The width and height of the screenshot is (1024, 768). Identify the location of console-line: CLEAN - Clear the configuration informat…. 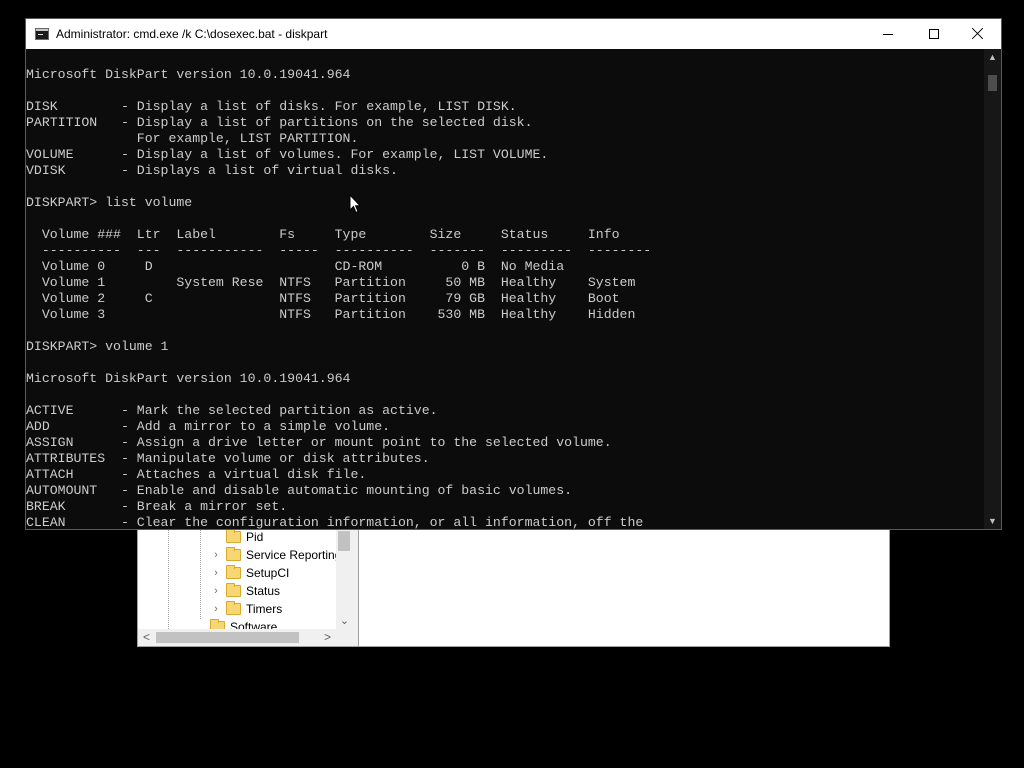
(335, 522).